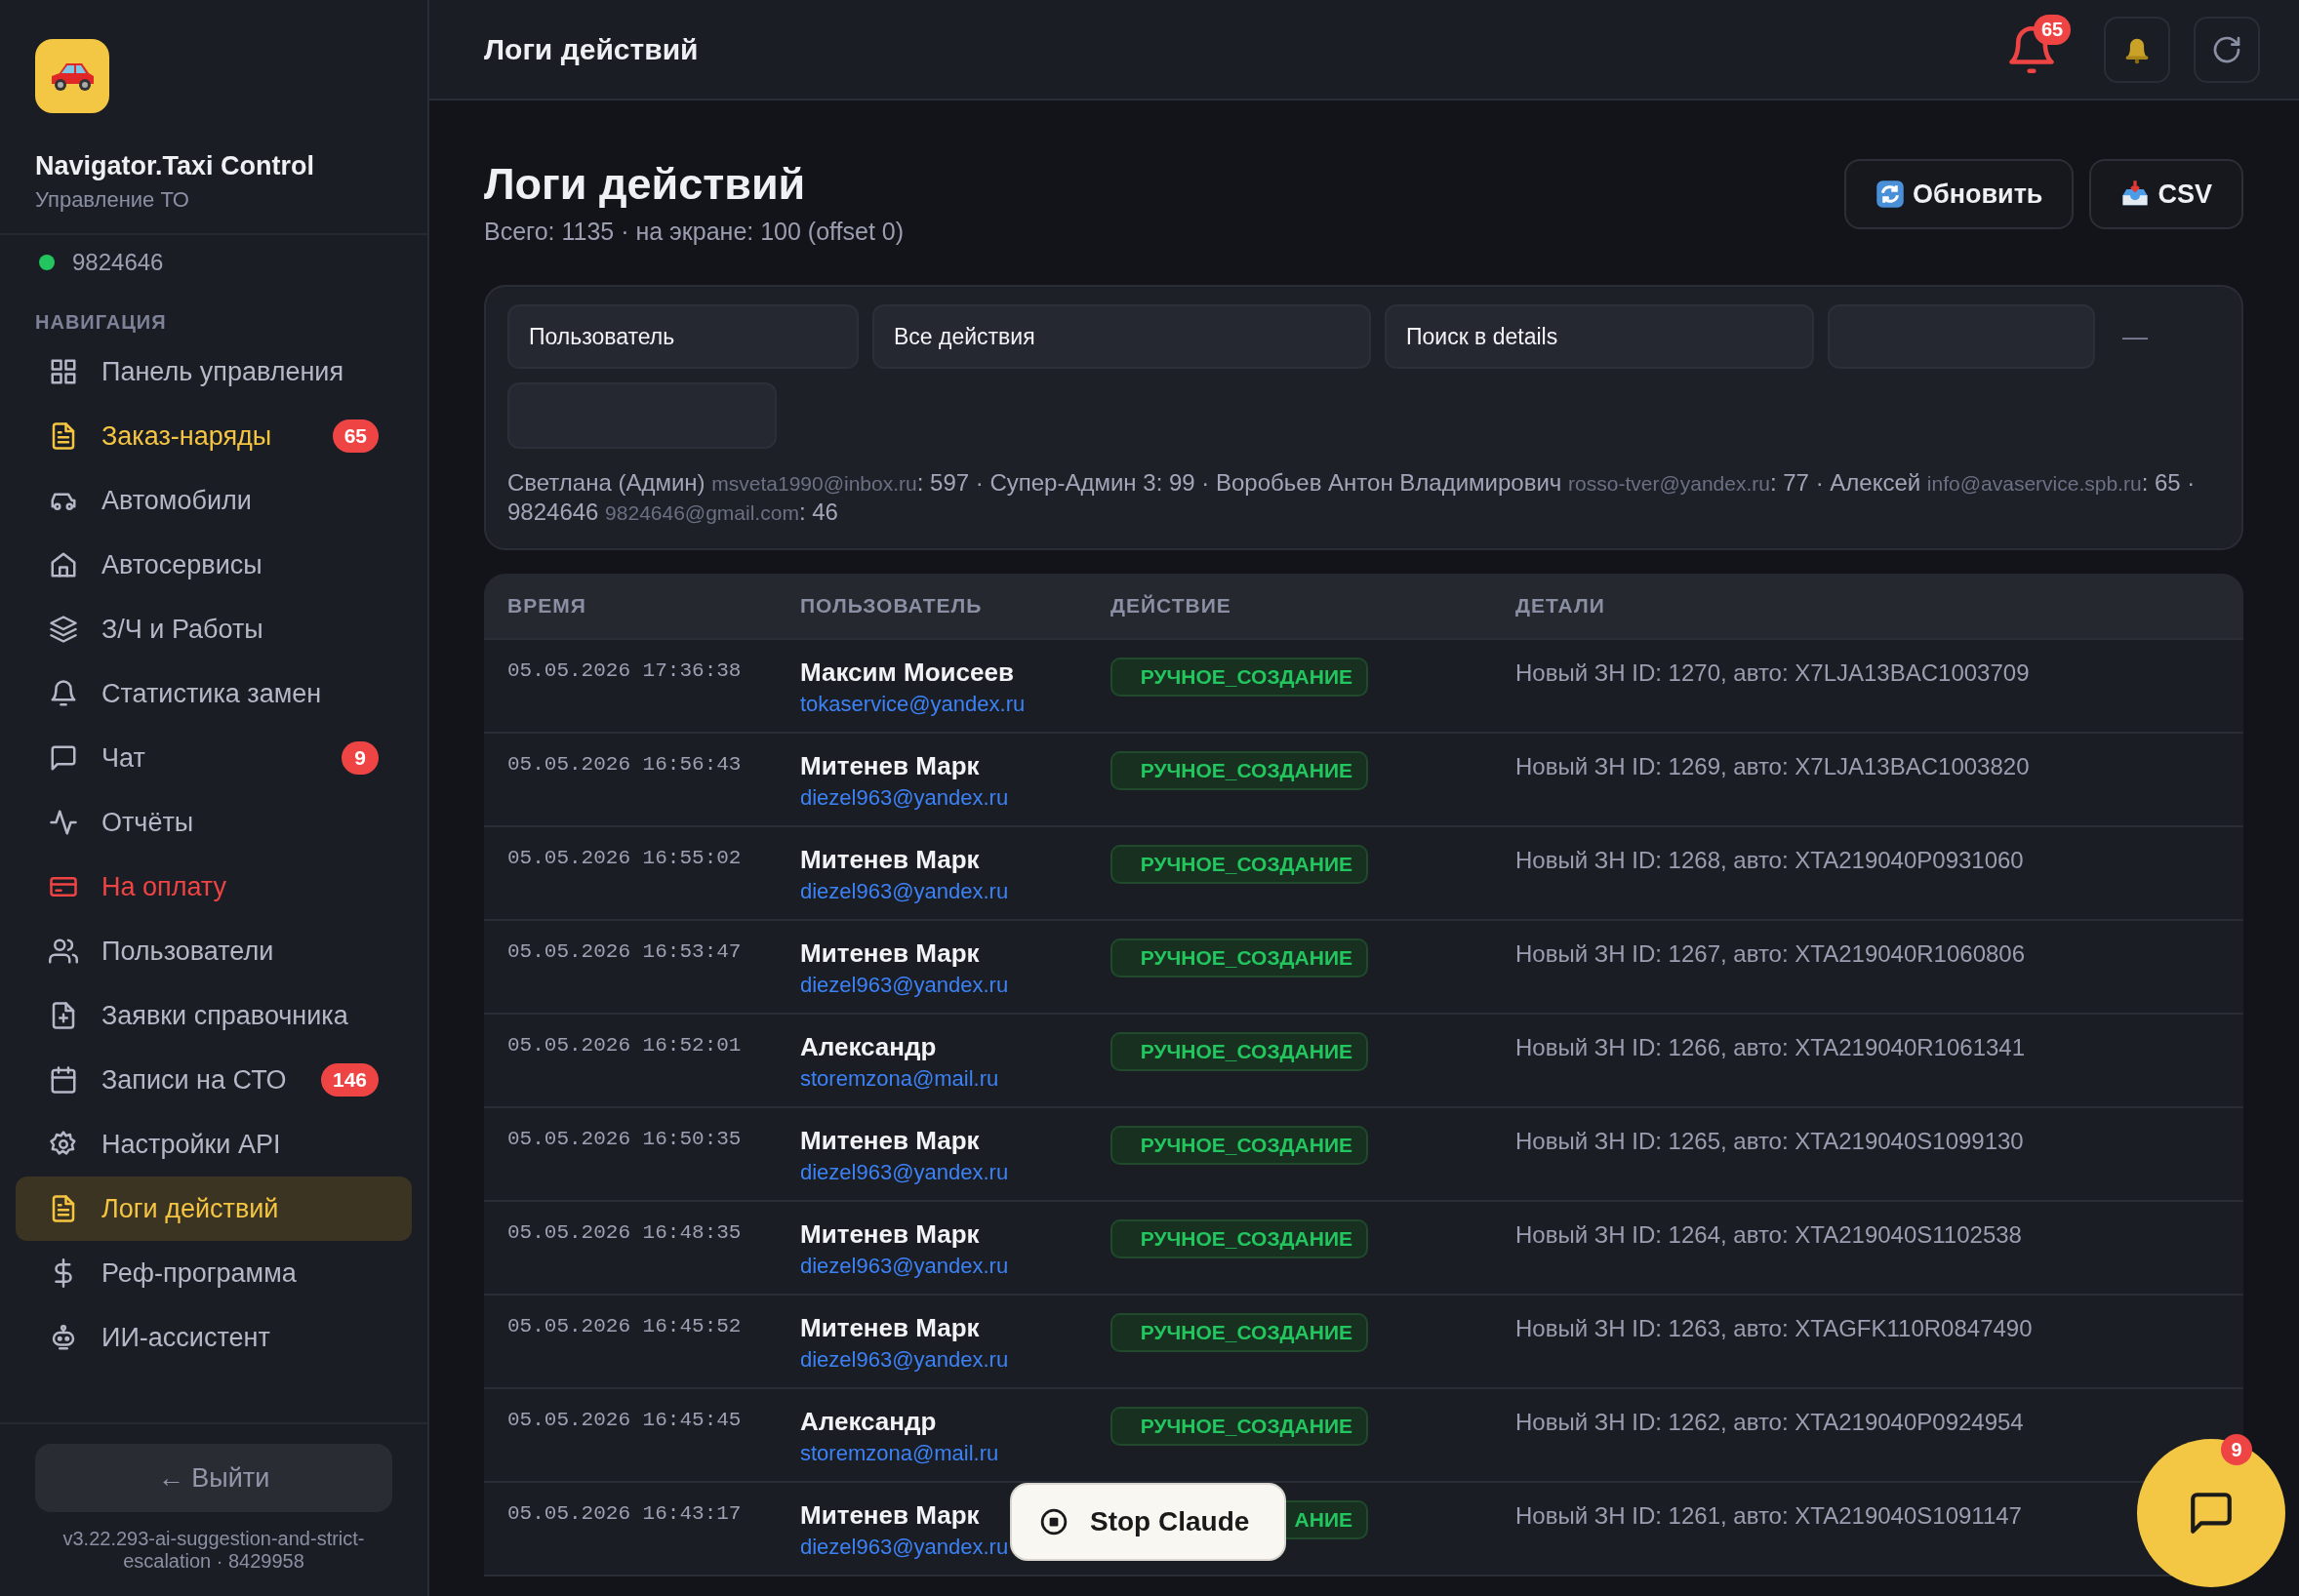 The width and height of the screenshot is (2299, 1596). Describe the element at coordinates (625, 672) in the screenshot. I see `timestamp: 05.05.2026 17:36:38` at that location.